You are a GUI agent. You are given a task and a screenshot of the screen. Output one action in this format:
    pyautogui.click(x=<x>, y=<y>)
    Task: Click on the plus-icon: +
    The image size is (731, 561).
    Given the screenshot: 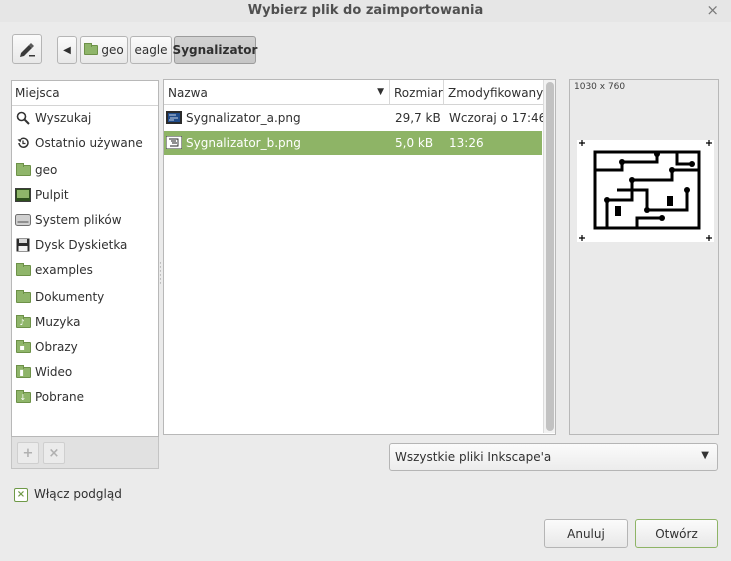 What is the action you would take?
    pyautogui.click(x=28, y=453)
    